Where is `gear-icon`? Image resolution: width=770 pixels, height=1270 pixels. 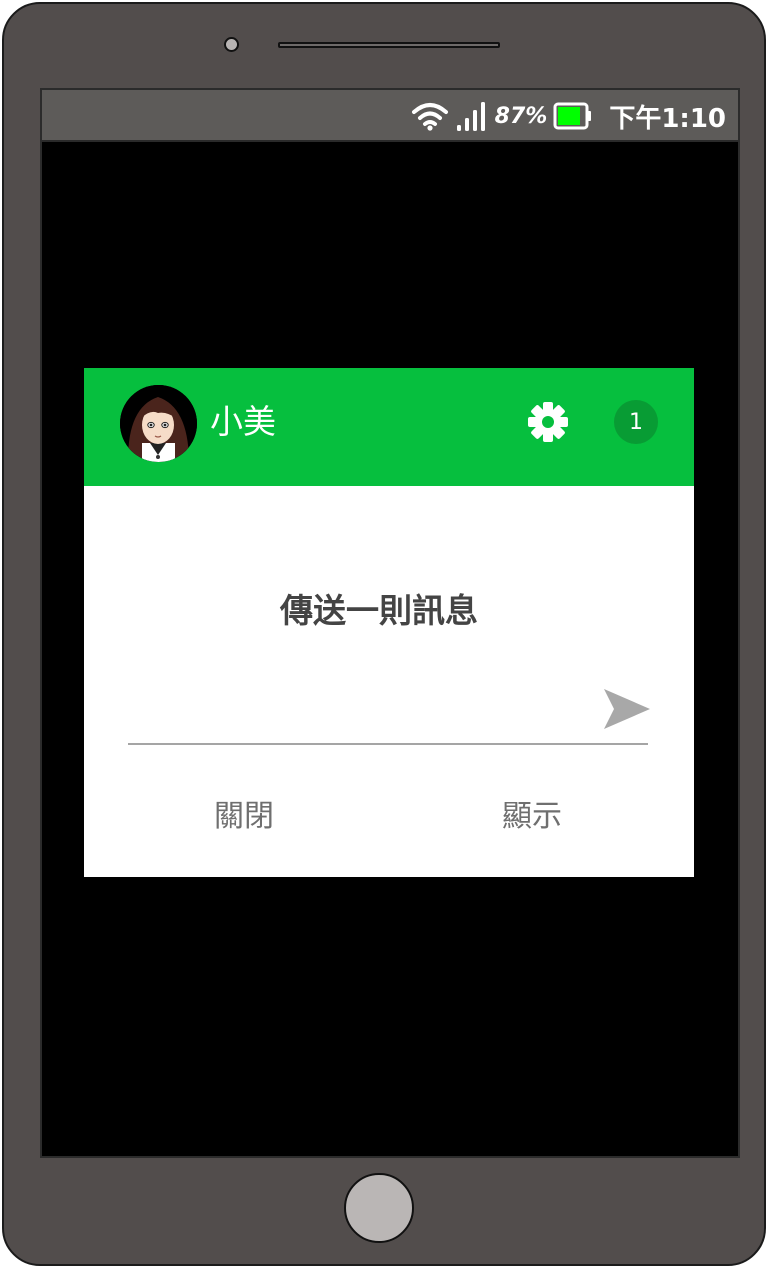
gear-icon is located at coordinates (548, 422).